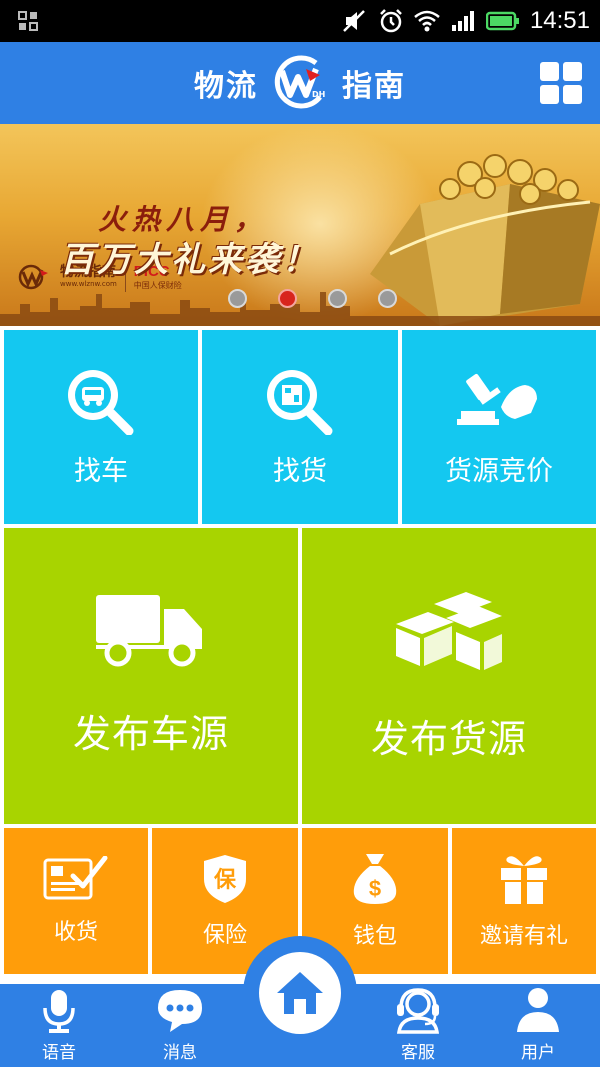 The width and height of the screenshot is (600, 1067). I want to click on tile-invite-gift: 邀请有礼, so click(524, 901).